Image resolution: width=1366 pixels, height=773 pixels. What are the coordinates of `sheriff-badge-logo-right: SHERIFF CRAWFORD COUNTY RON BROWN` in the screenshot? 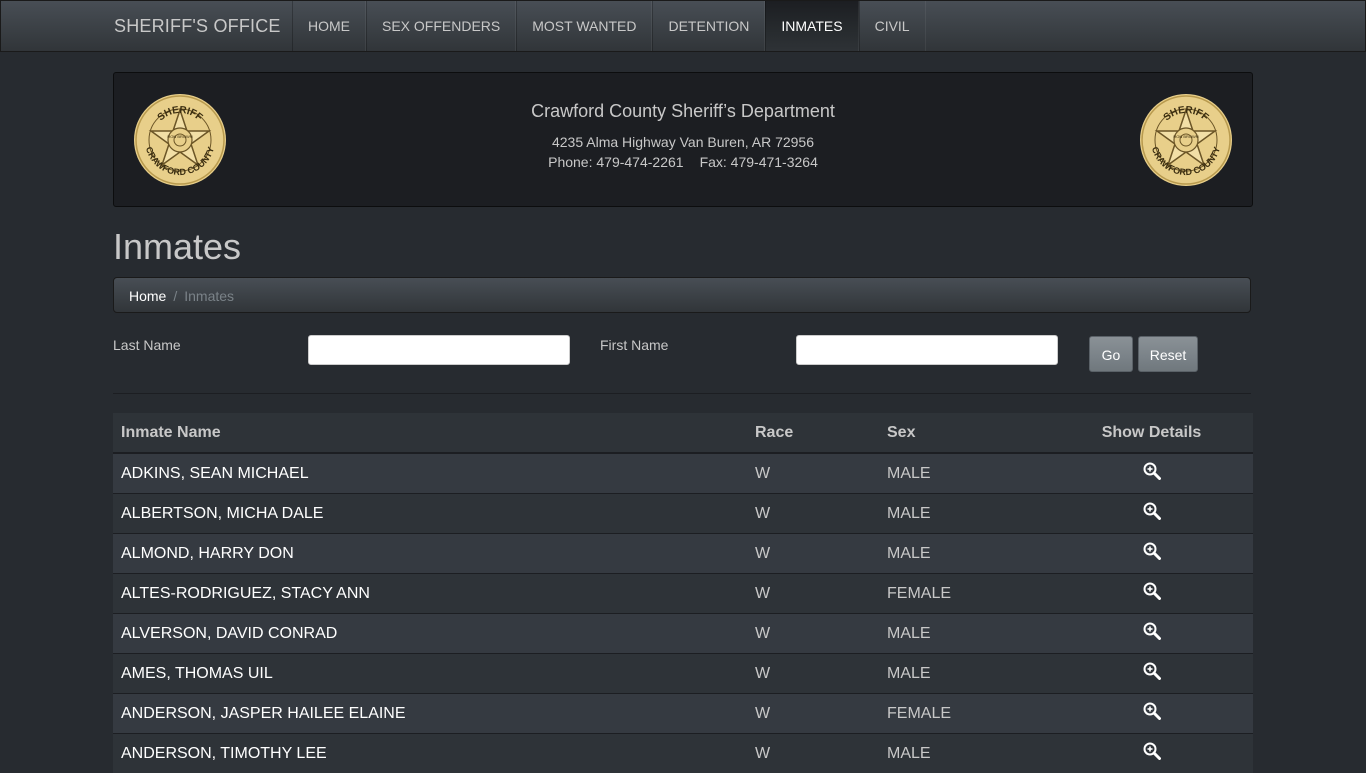 It's located at (1186, 140).